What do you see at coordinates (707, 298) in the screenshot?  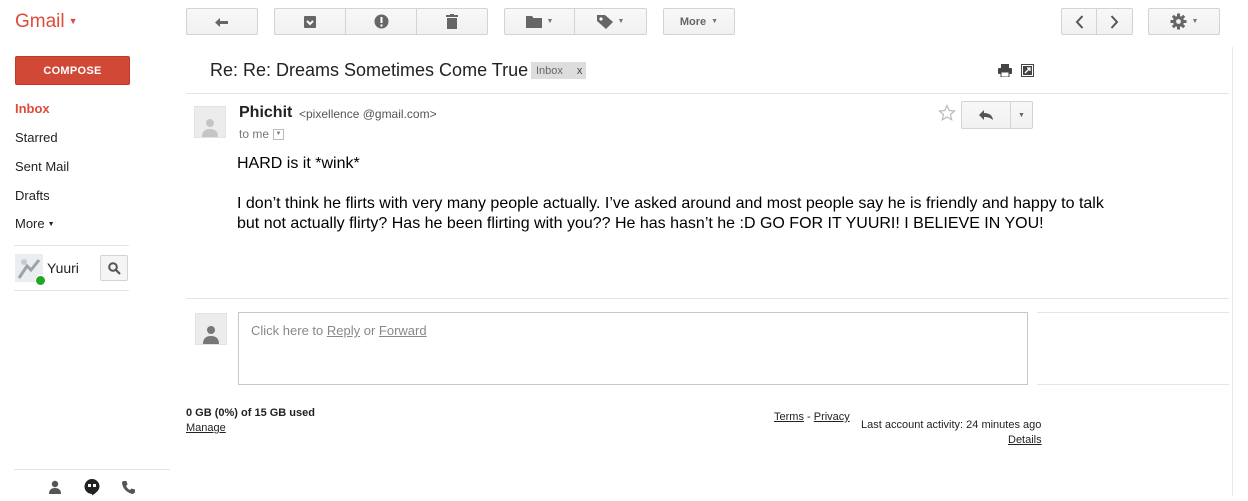 I see `message-divider` at bounding box center [707, 298].